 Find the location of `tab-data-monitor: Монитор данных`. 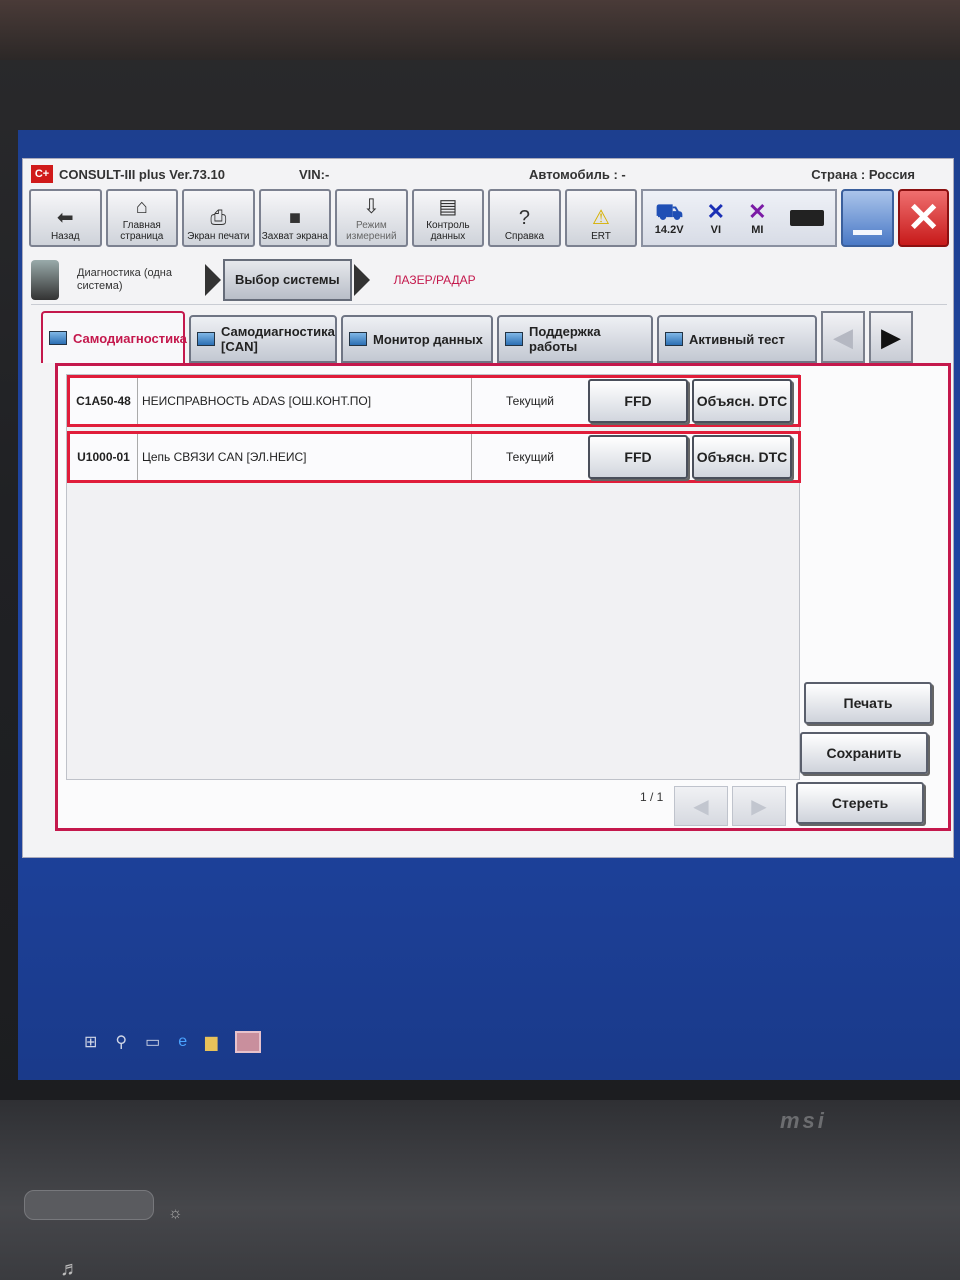

tab-data-monitor: Монитор данных is located at coordinates (417, 339).